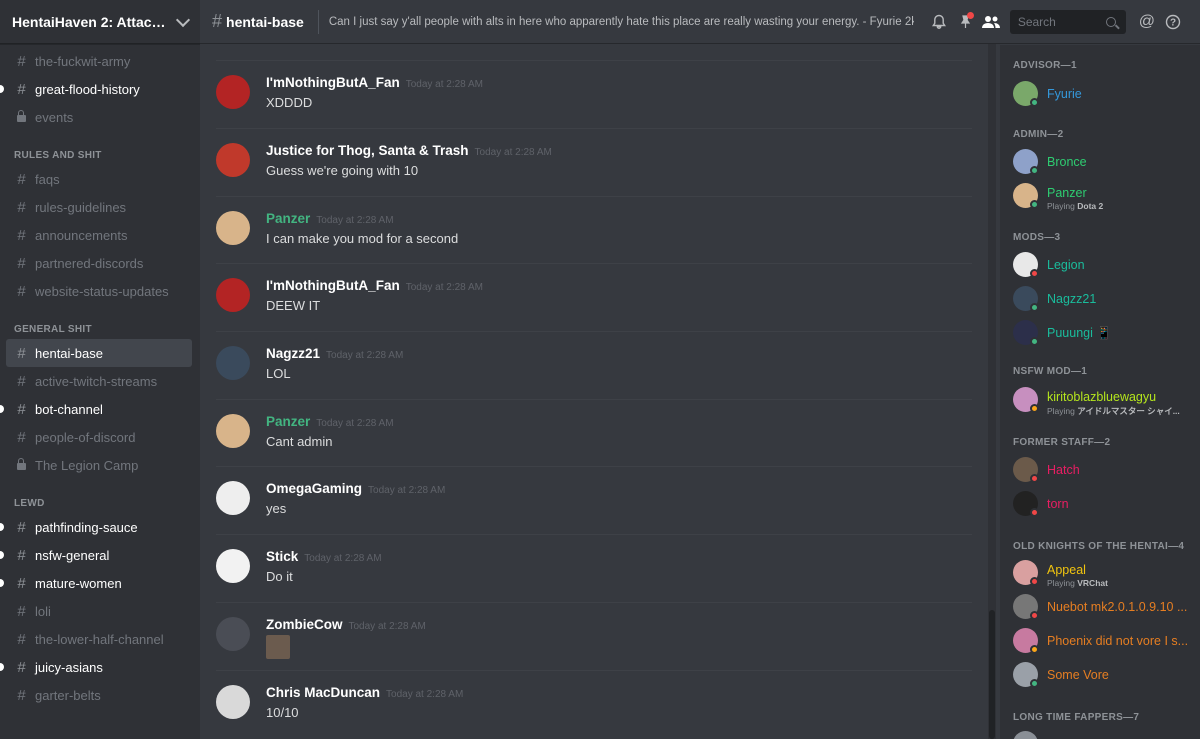 The image size is (1200, 739). Describe the element at coordinates (96, 527) in the screenshot. I see `channel-item: # pathfinding-sauce` at that location.